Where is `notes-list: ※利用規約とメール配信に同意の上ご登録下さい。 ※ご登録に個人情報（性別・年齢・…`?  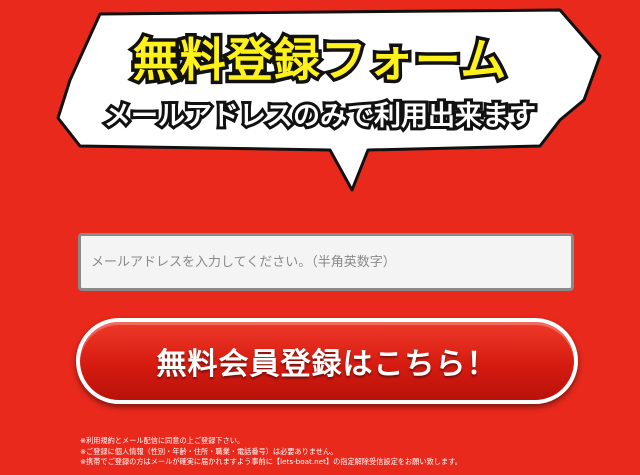
notes-list: ※利用規約とメール配信に同意の上ご登録下さい。 ※ご登録に個人情報（性別・年齢・… is located at coordinates (355, 452).